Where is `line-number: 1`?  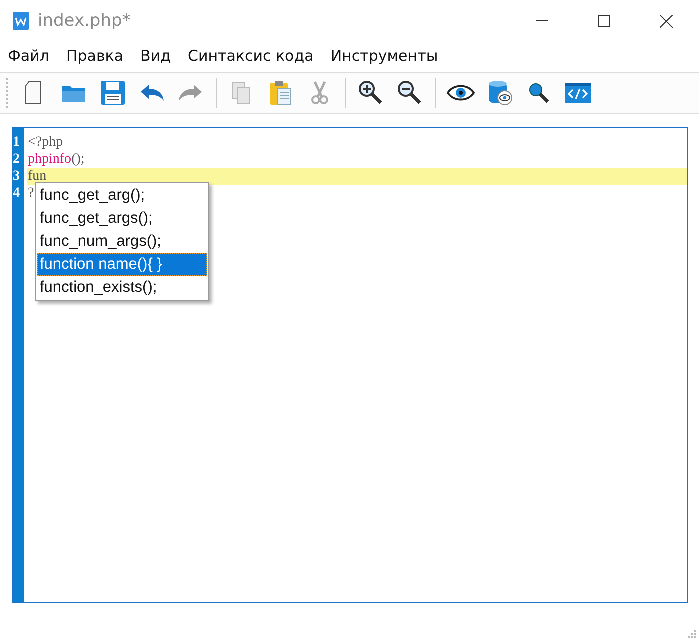
line-number: 1 is located at coordinates (17, 142).